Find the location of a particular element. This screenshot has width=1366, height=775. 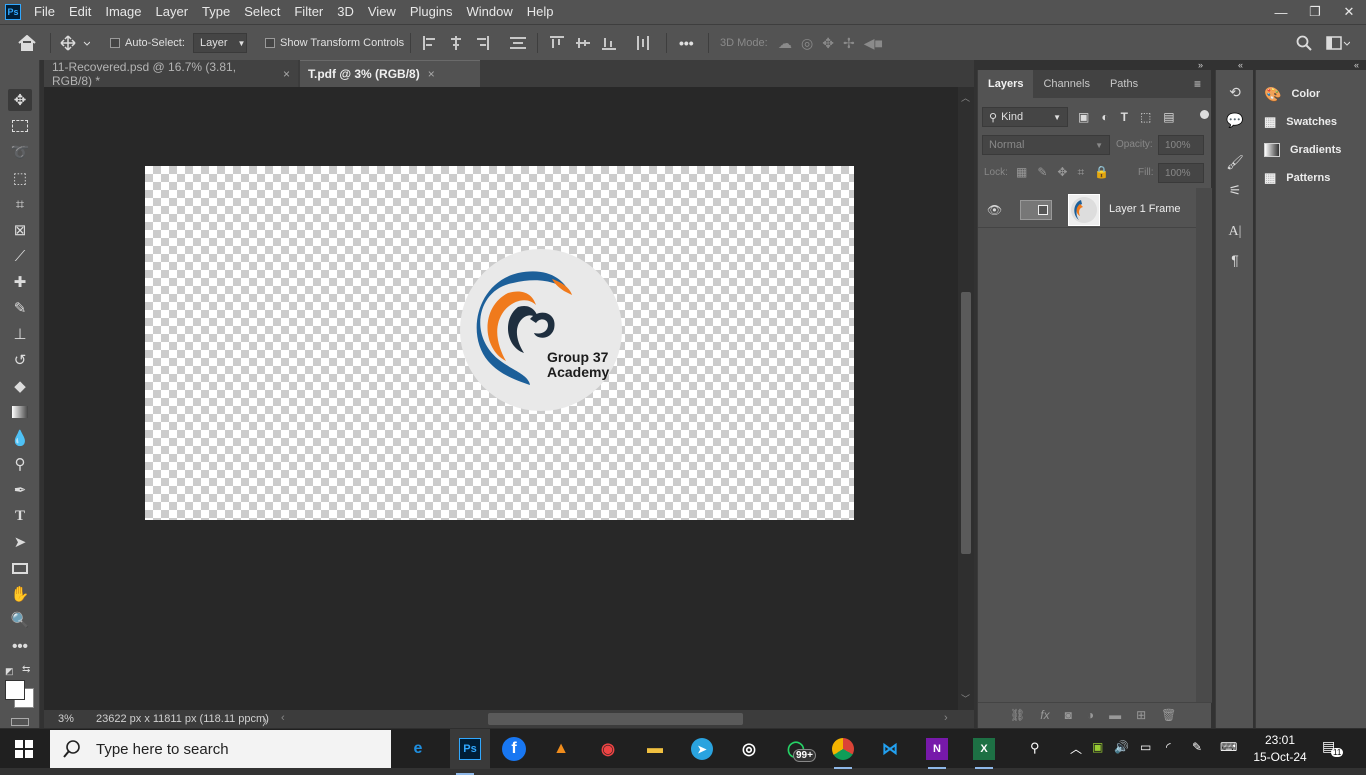

file-explorer-icon: ▬ is located at coordinates (655, 749).